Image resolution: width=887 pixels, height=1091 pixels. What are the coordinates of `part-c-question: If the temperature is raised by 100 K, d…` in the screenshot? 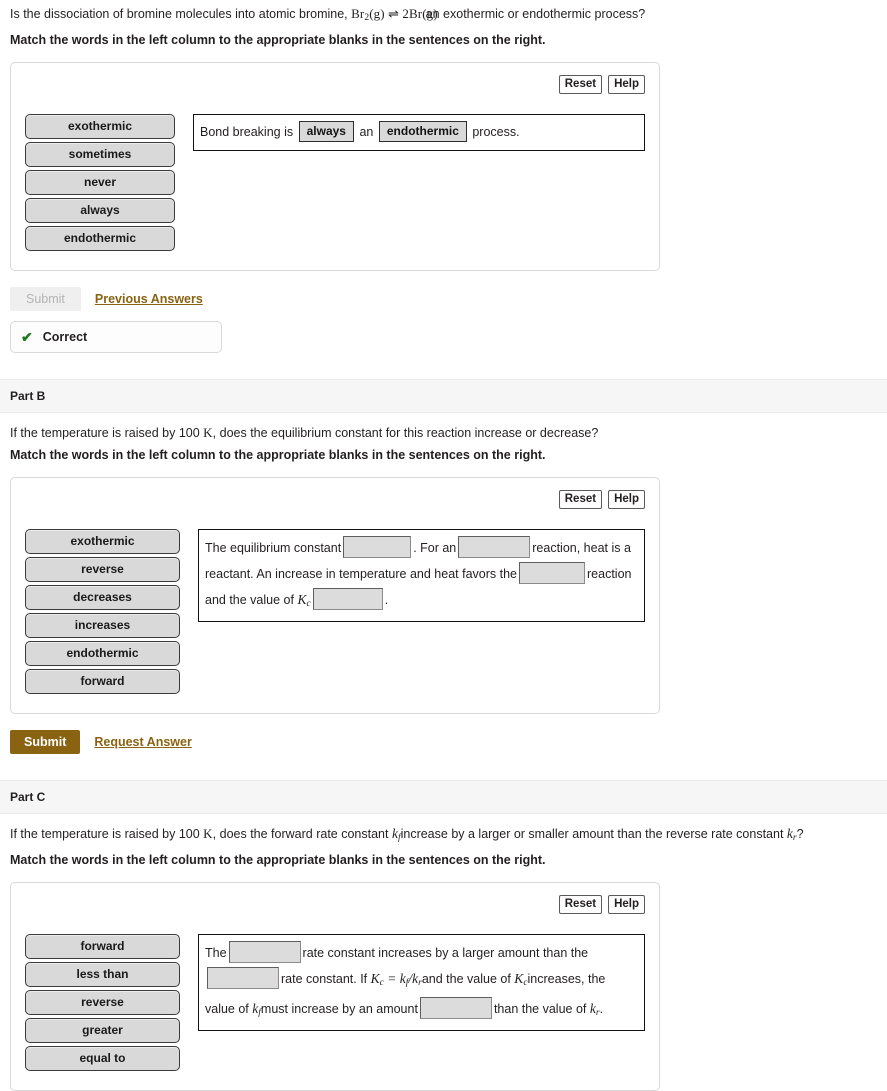 It's located at (443, 831).